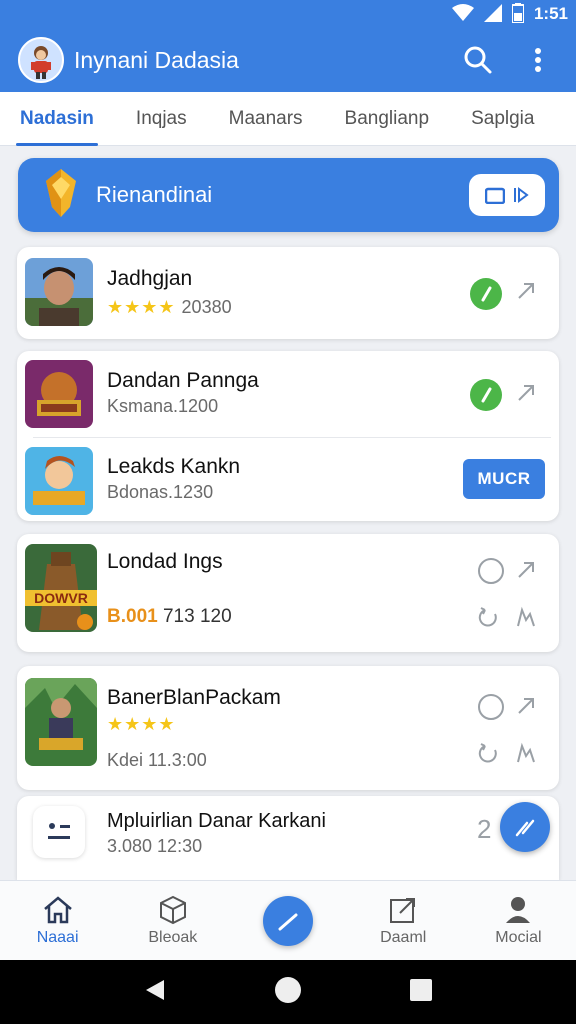 The width and height of the screenshot is (576, 1024). I want to click on nav-profile: Mocial, so click(518, 920).